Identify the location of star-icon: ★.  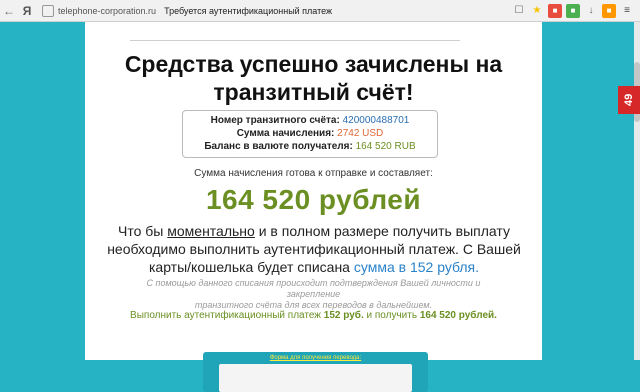
(537, 11).